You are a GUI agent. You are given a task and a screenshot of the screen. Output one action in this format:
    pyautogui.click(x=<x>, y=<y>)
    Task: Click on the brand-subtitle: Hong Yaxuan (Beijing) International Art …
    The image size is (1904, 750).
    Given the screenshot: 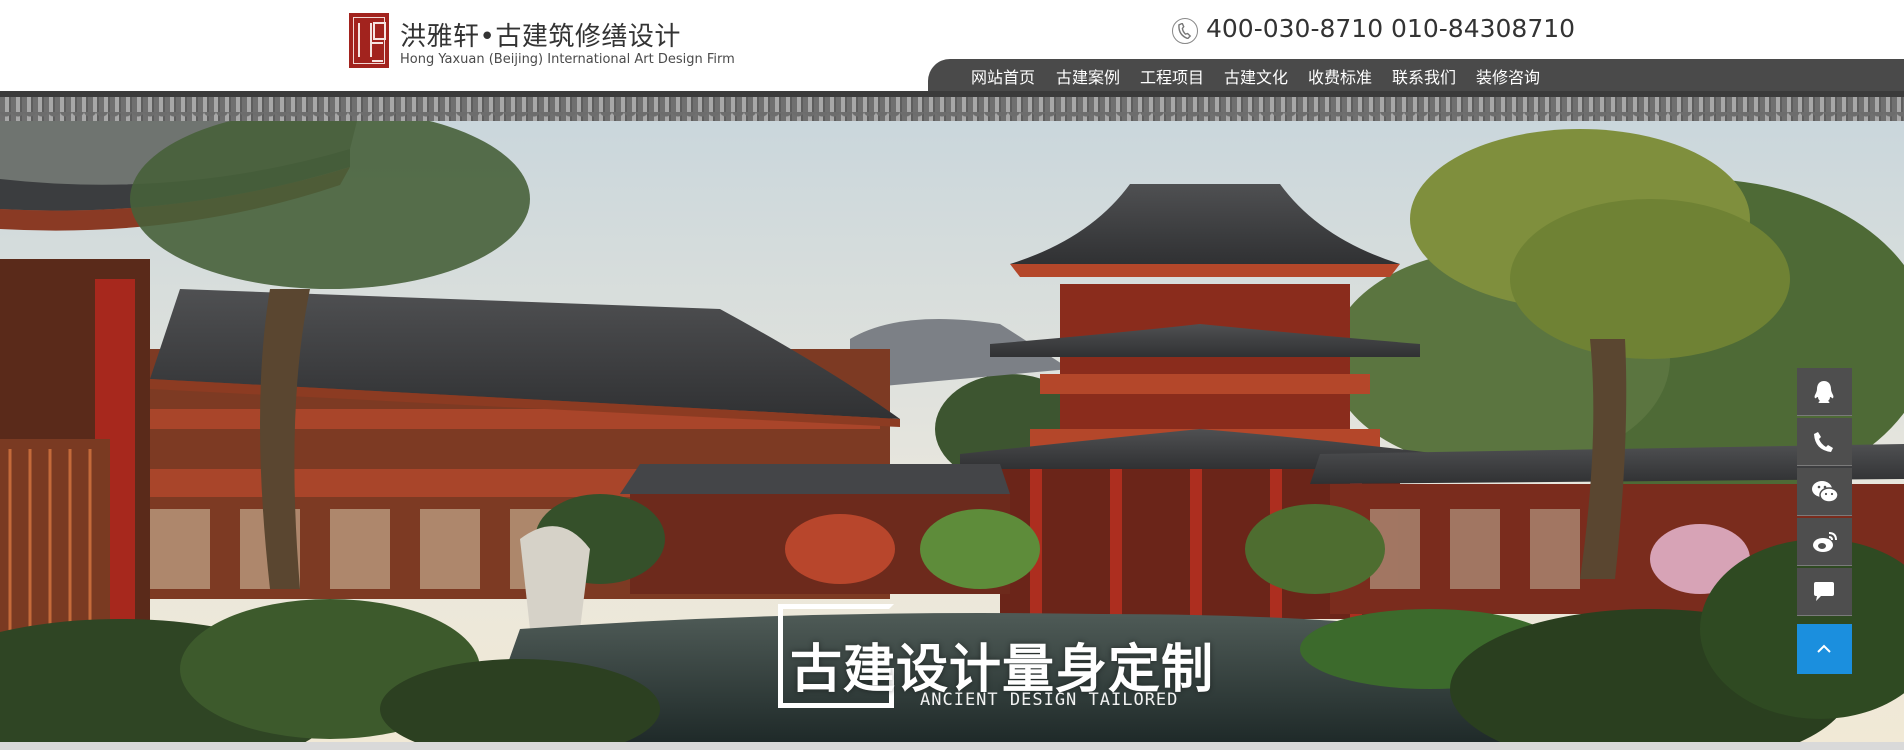 What is the action you would take?
    pyautogui.click(x=567, y=59)
    